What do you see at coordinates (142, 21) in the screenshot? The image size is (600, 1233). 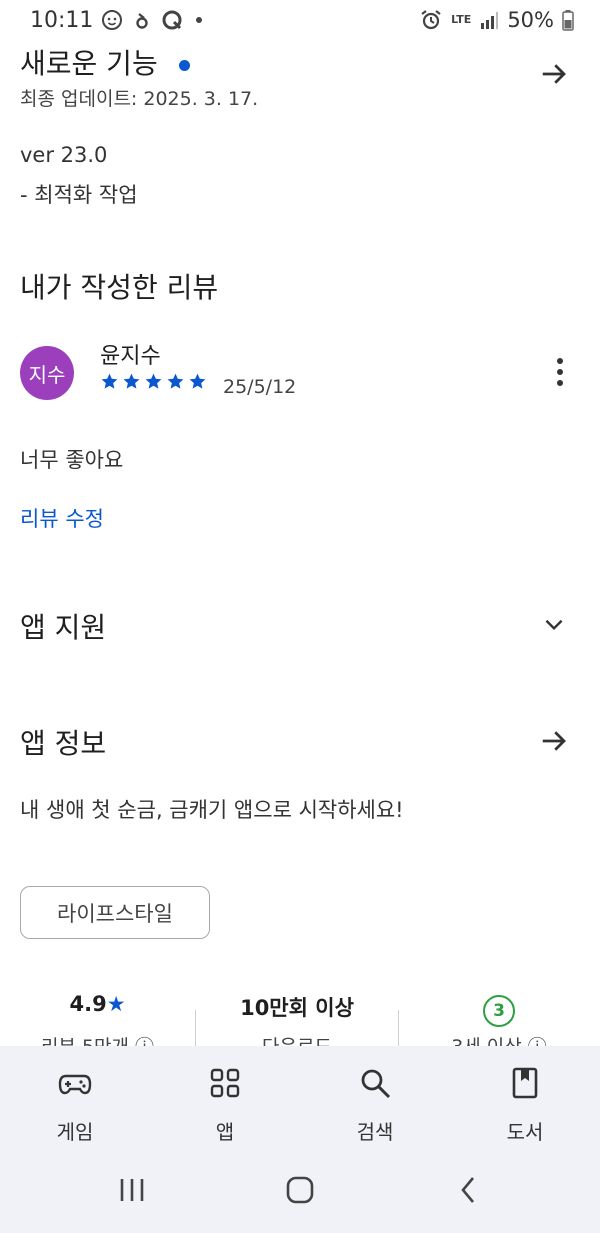 I see `app-notification-icon` at bounding box center [142, 21].